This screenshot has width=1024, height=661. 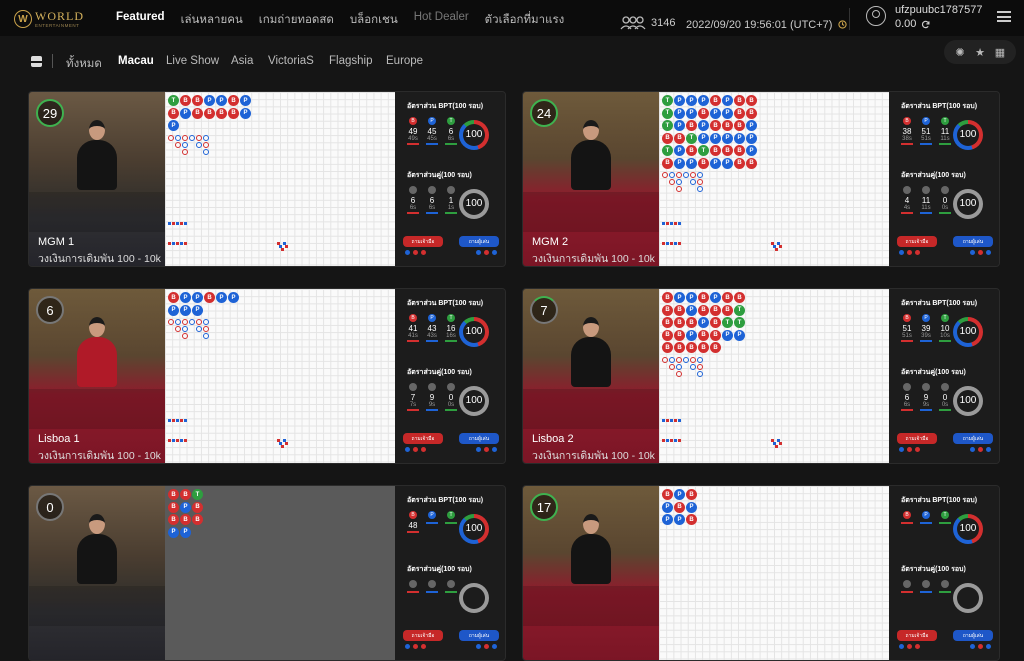 What do you see at coordinates (23, 19) in the screenshot?
I see `logo-emblem-icon: W` at bounding box center [23, 19].